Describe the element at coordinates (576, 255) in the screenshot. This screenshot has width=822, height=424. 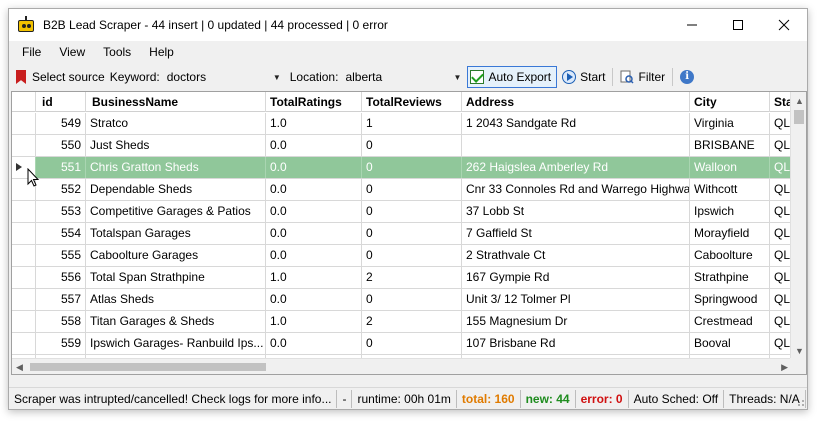
I see `cell-address: 2 Strathvale Ct` at that location.